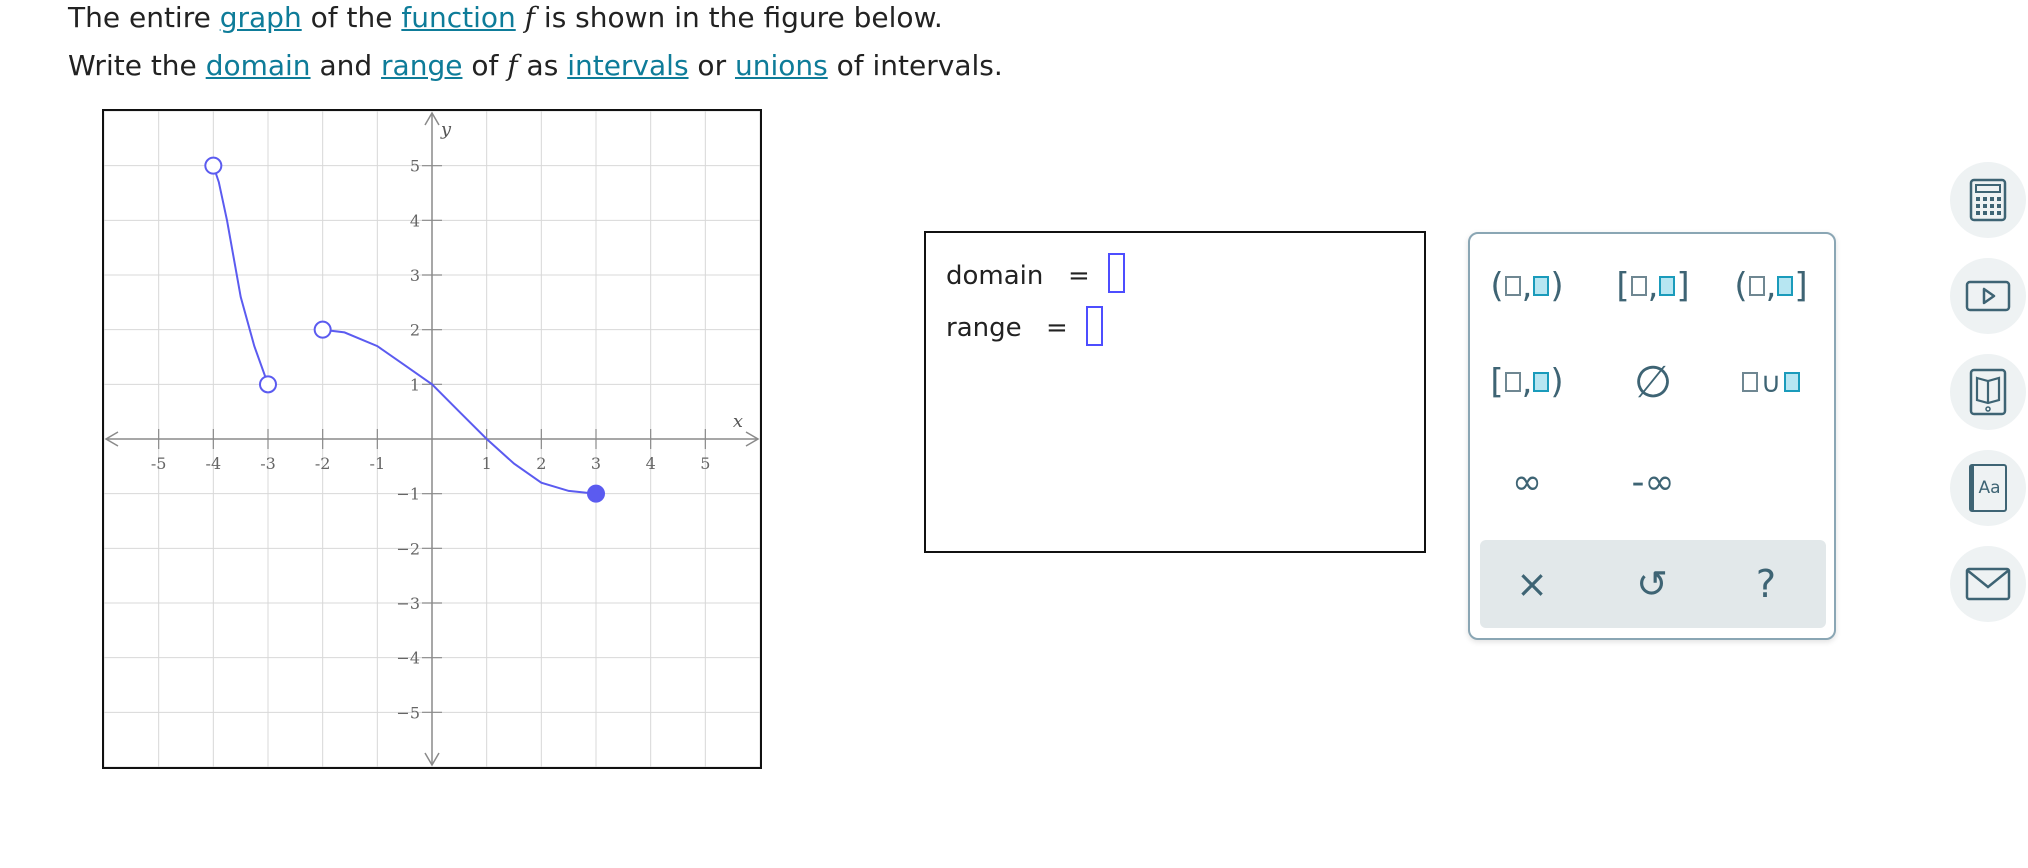 This screenshot has width=2028, height=868. What do you see at coordinates (739, 17) in the screenshot?
I see `prompt-text: is shown in the figure below.` at bounding box center [739, 17].